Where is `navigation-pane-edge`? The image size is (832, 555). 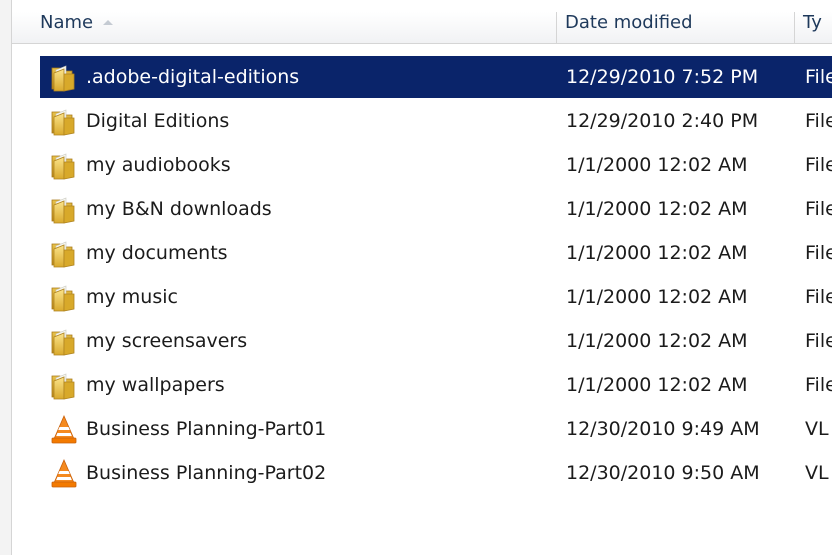
navigation-pane-edge is located at coordinates (6, 277).